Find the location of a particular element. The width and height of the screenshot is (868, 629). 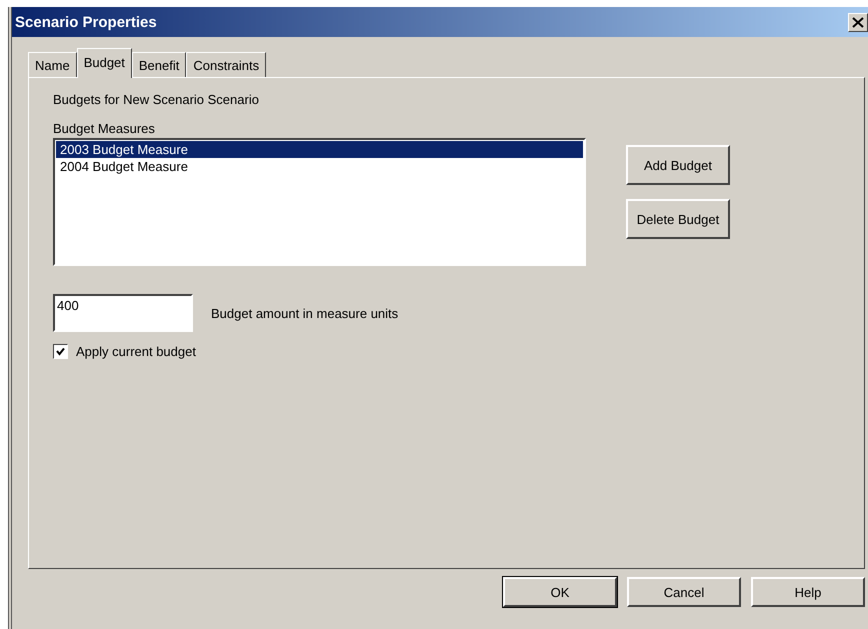

field-label: Budget amount in measure units is located at coordinates (304, 313).